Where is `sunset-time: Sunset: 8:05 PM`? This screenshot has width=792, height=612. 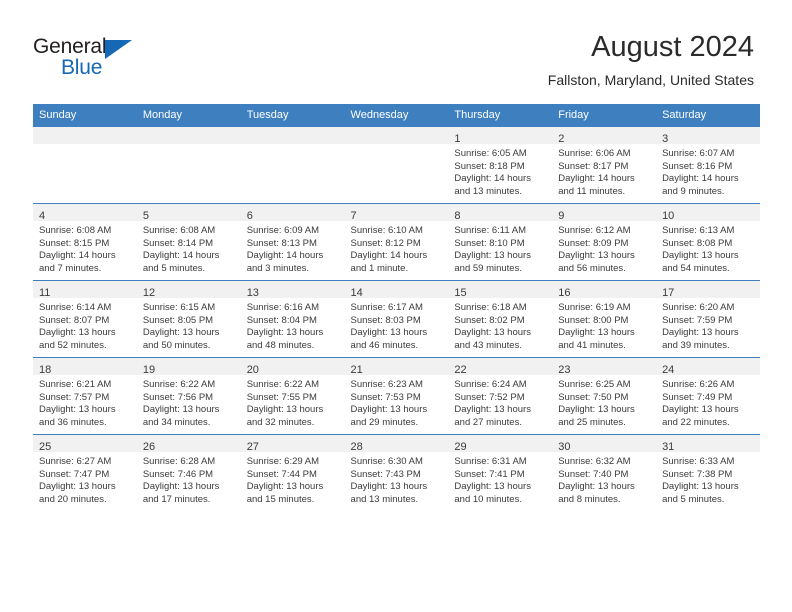 sunset-time: Sunset: 8:05 PM is located at coordinates (178, 320).